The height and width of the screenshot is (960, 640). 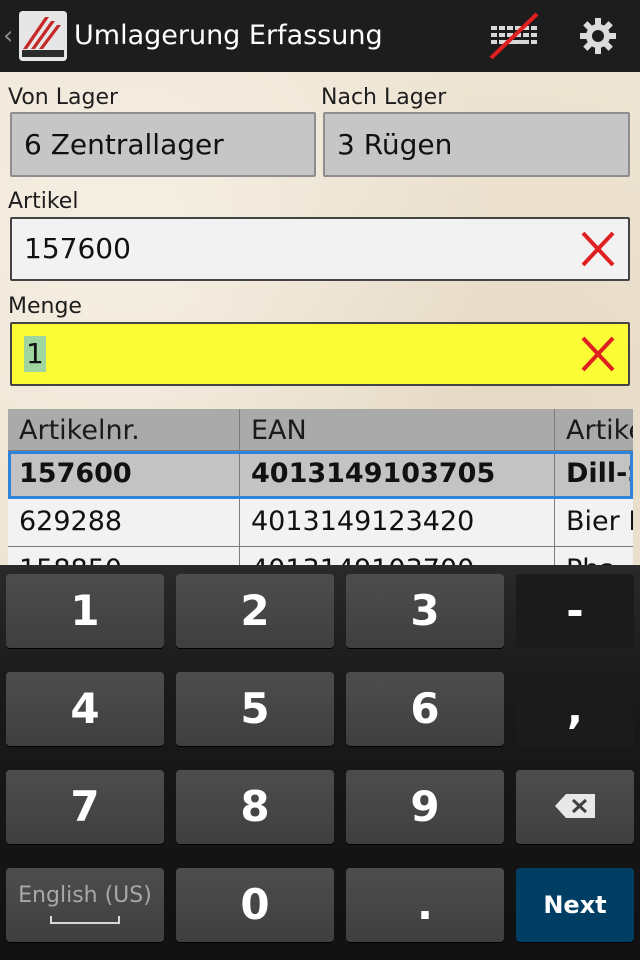 I want to click on backspace-key, so click(x=575, y=807).